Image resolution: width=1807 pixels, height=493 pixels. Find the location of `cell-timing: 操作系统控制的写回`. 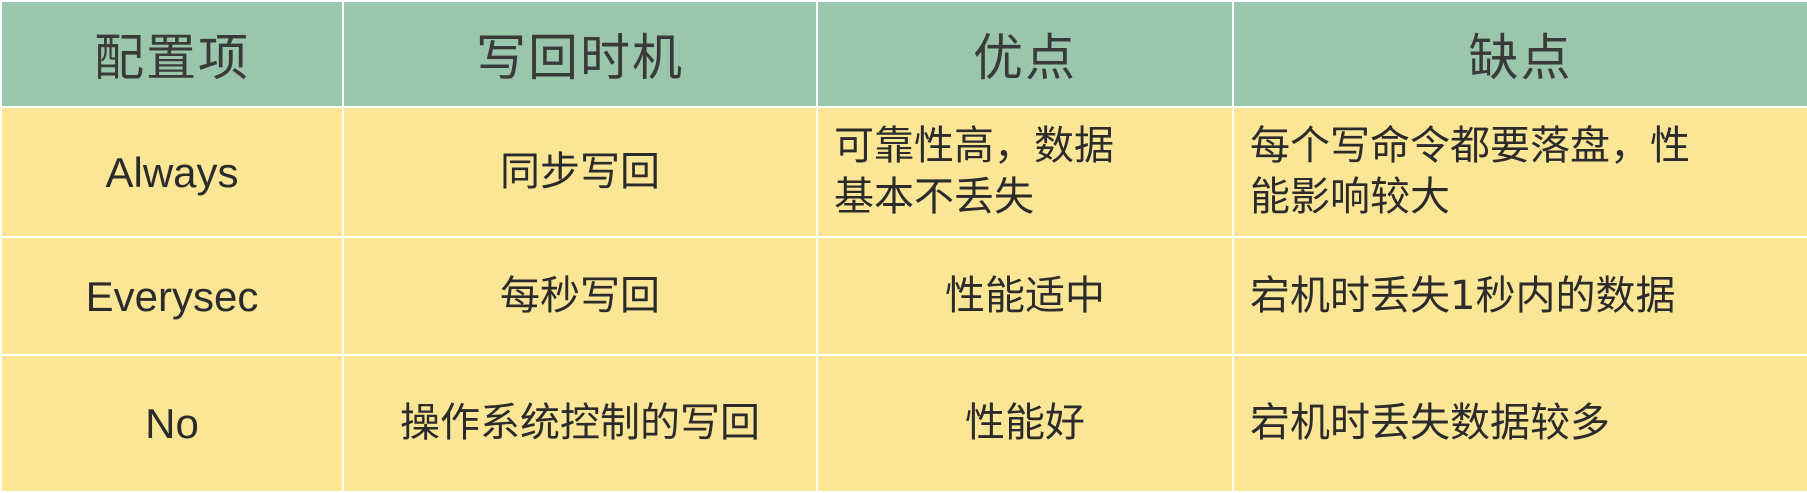

cell-timing: 操作系统控制的写回 is located at coordinates (580, 423).